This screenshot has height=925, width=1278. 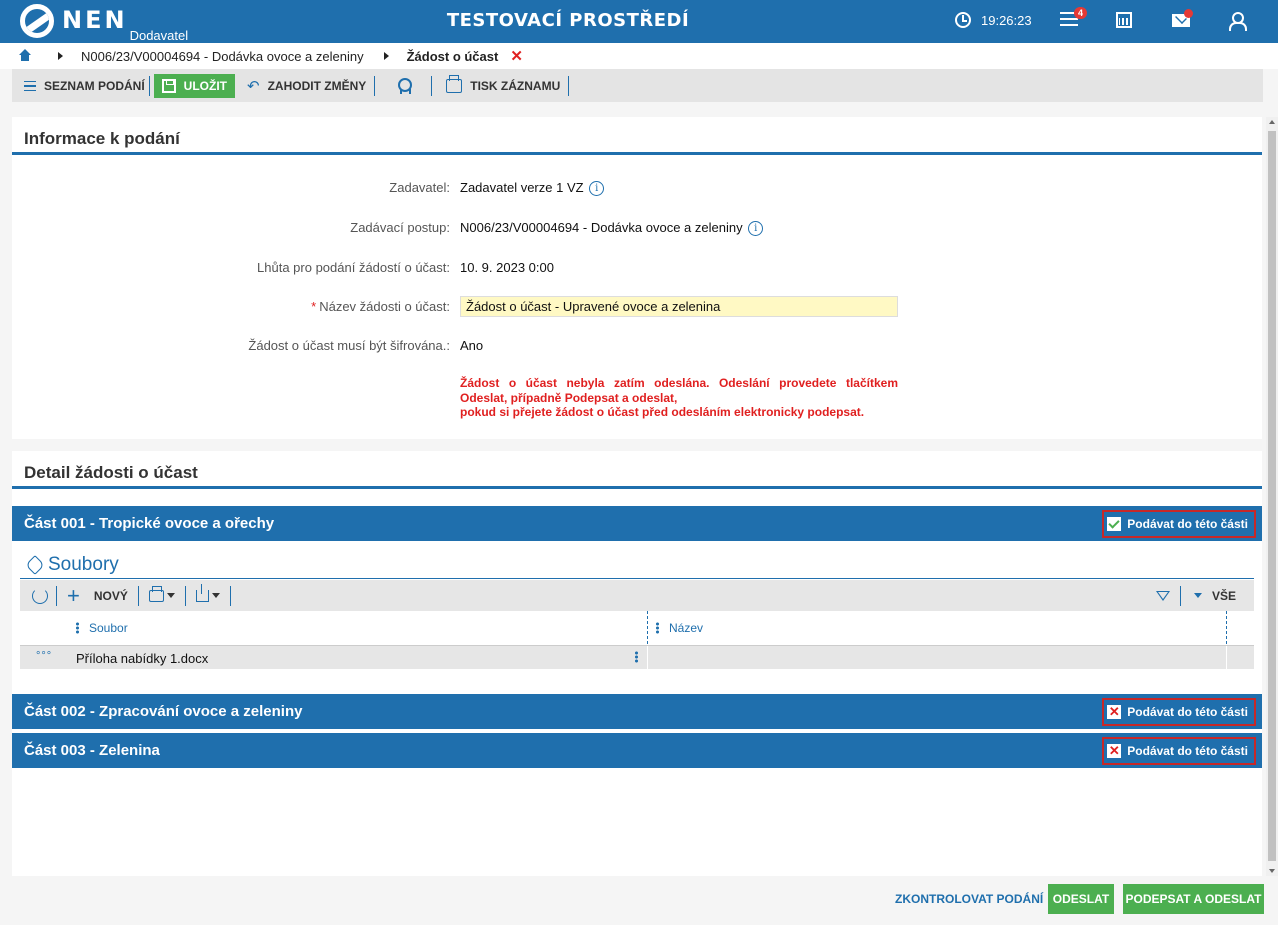 What do you see at coordinates (253, 86) in the screenshot?
I see `undo-icon: ↶` at bounding box center [253, 86].